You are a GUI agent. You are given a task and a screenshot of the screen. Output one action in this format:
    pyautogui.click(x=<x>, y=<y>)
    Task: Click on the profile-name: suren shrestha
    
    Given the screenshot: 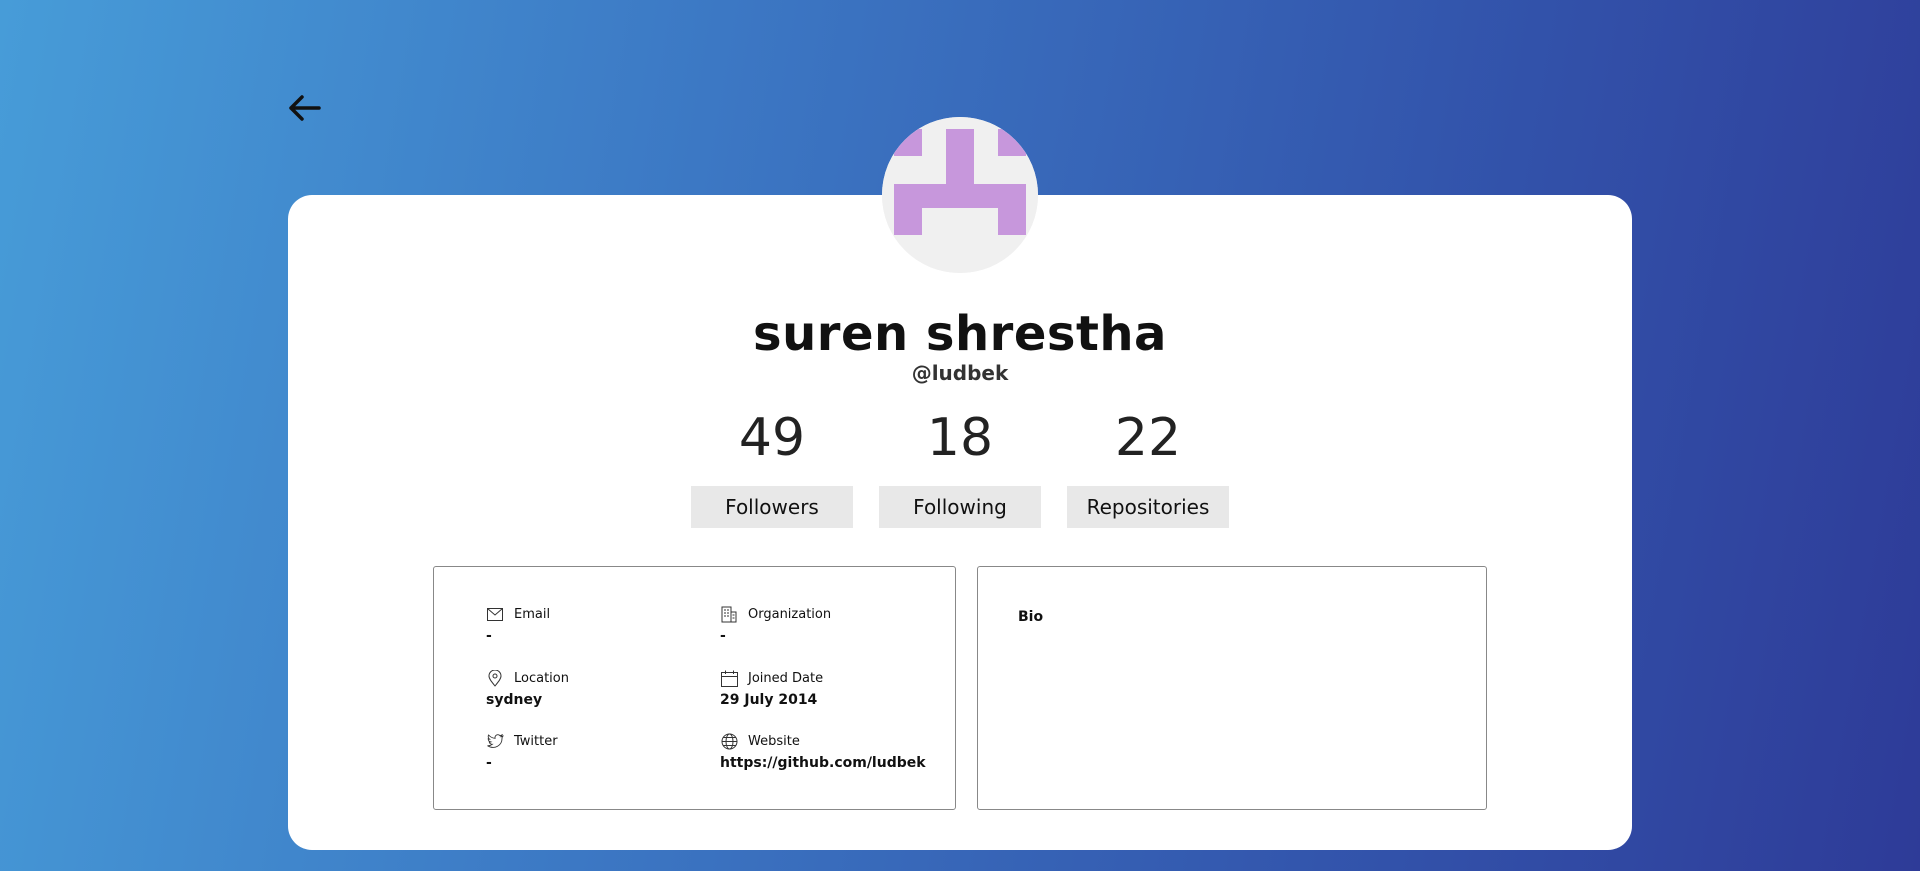 What is the action you would take?
    pyautogui.click(x=960, y=334)
    